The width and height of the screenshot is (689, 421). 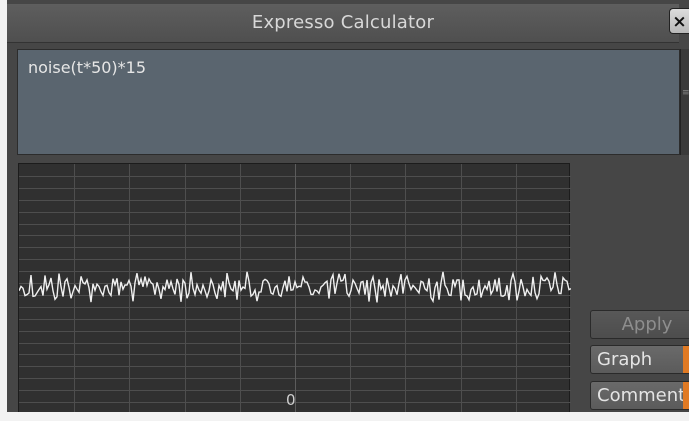 I want to click on title-bar: Expresso Calculator, so click(x=343, y=23).